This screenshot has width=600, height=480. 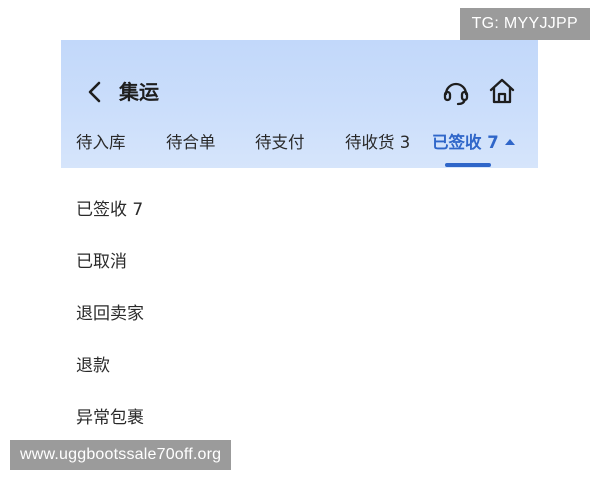 I want to click on page-title: 集运, so click(x=139, y=92).